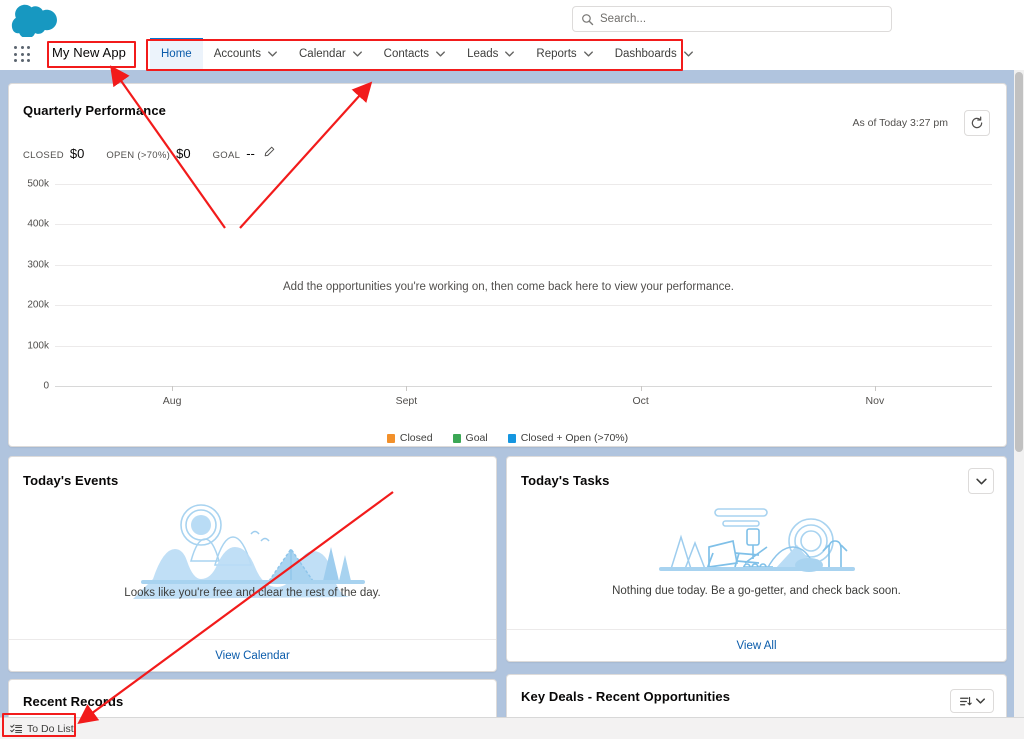 Image resolution: width=1024 pixels, height=739 pixels. Describe the element at coordinates (38, 265) in the screenshot. I see `chart-y-tick-label: 300k` at that location.